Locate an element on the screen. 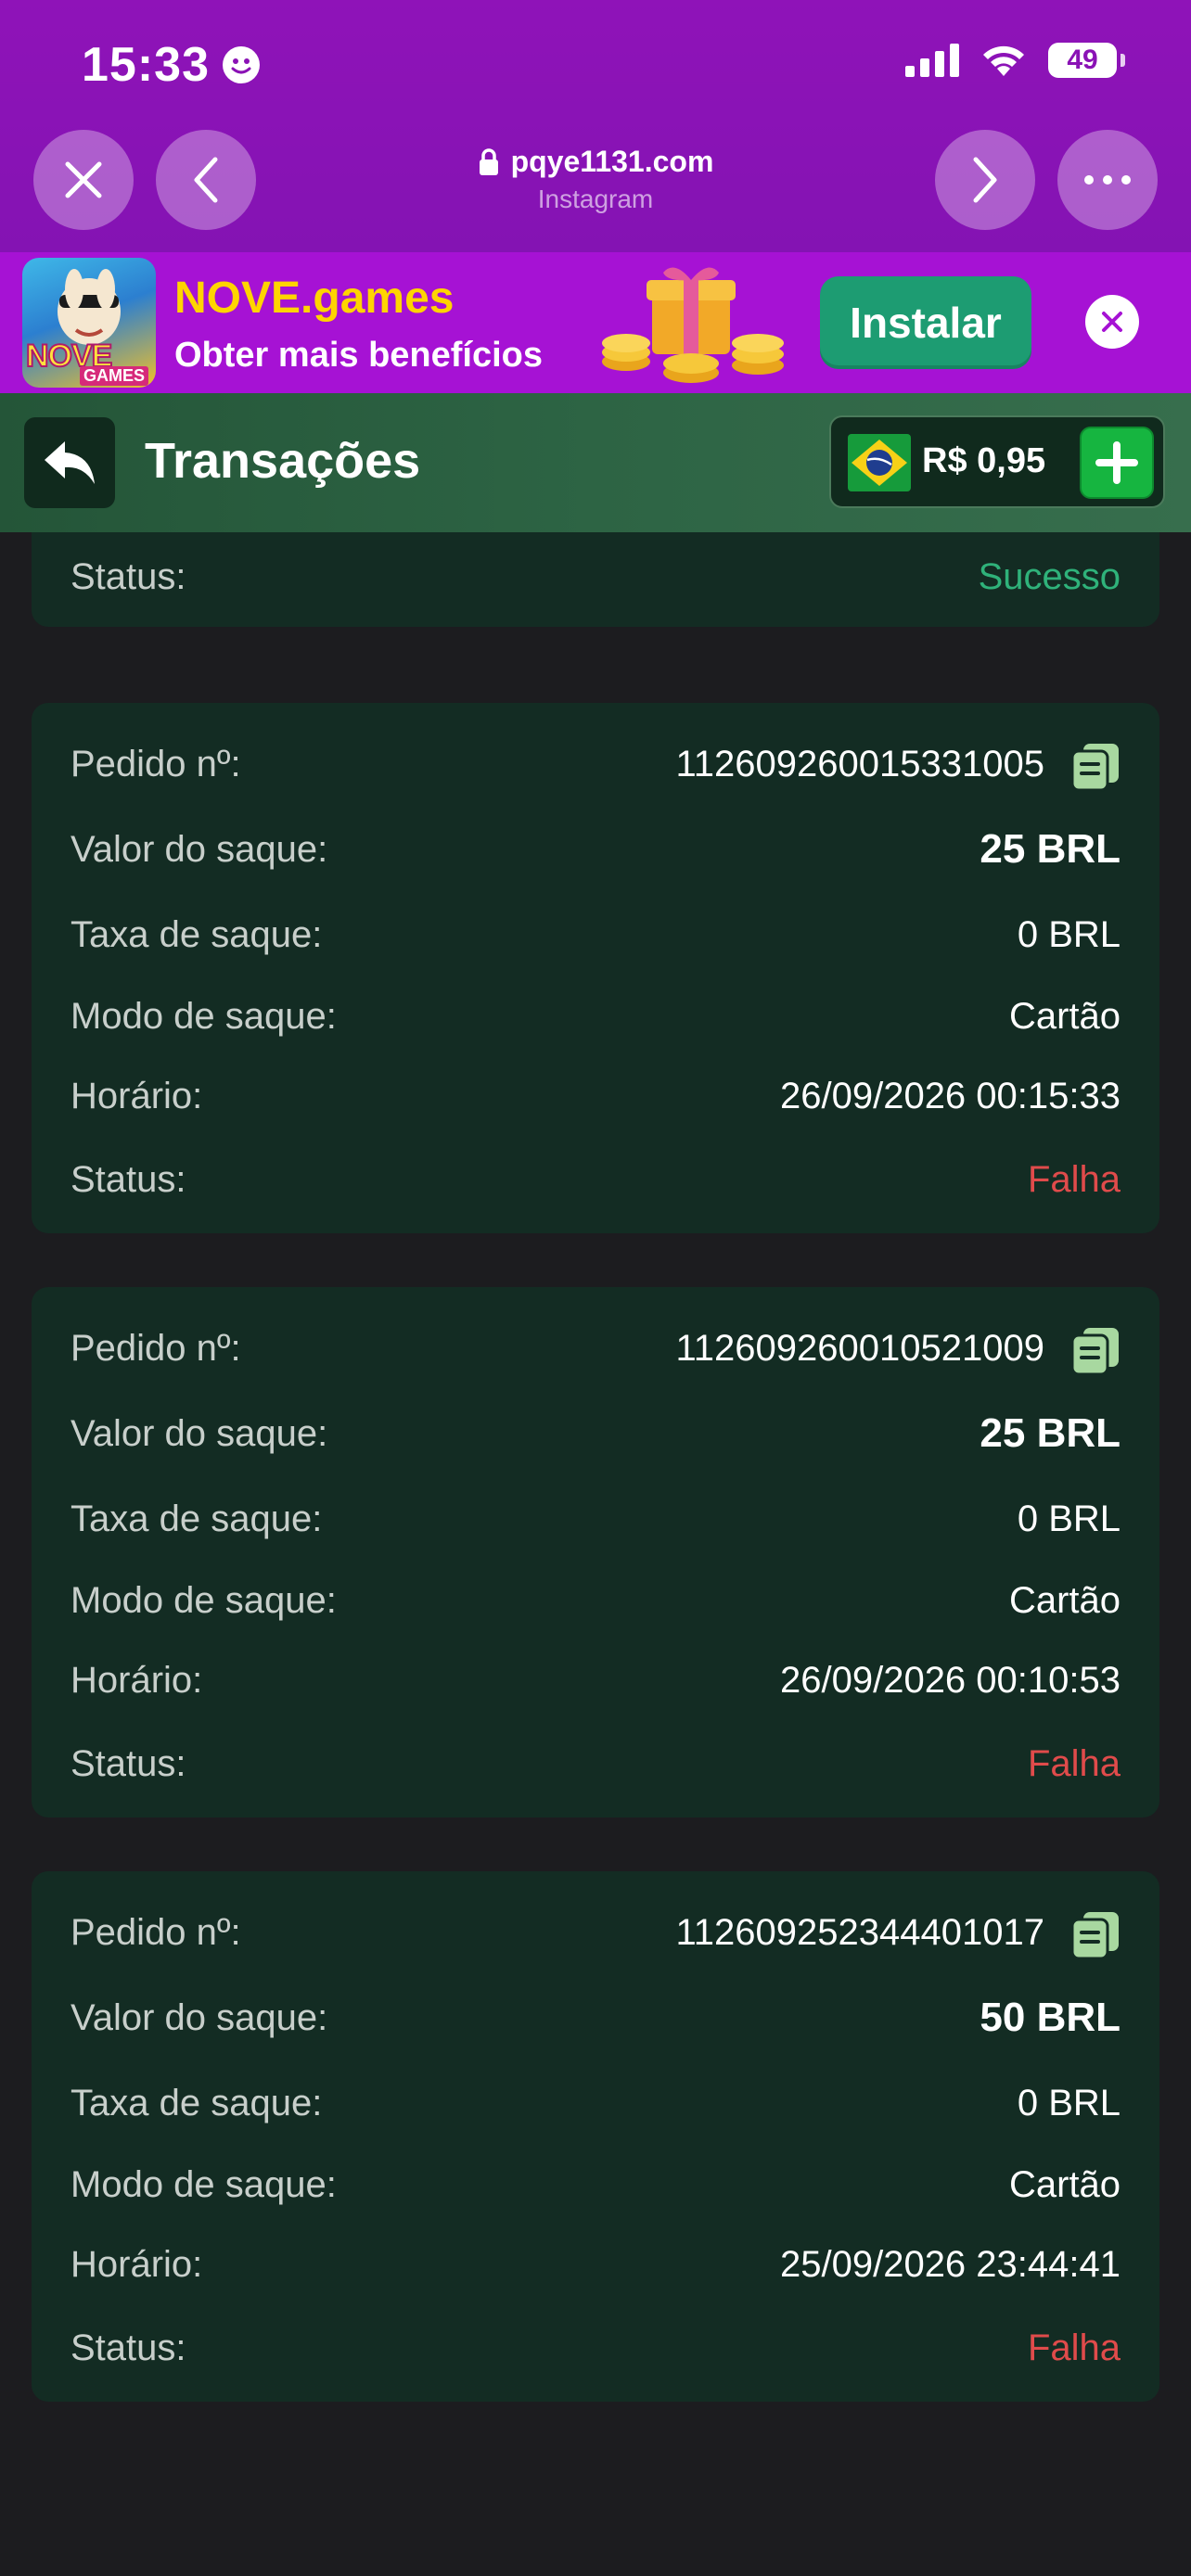 This screenshot has width=1191, height=2576. status-icons: 49 is located at coordinates (1015, 61).